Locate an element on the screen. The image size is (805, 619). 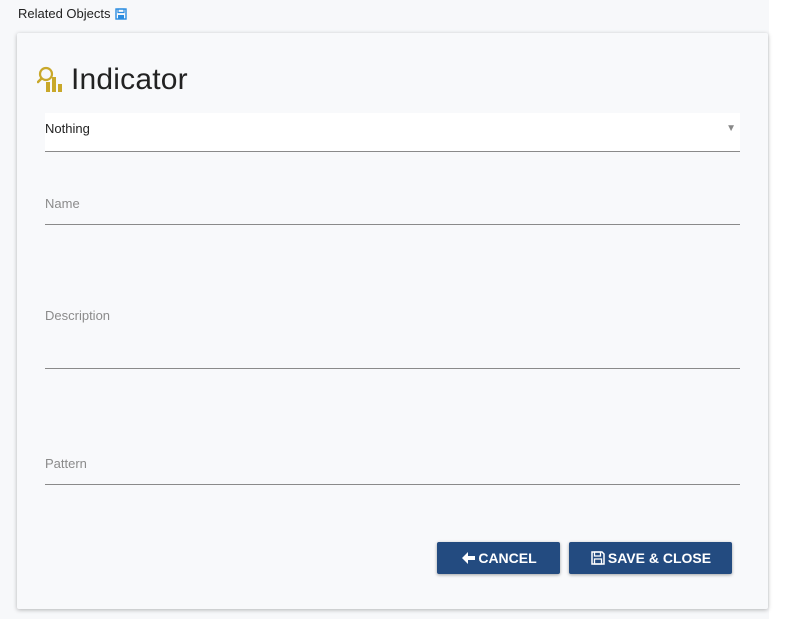
indicator-icon is located at coordinates (50, 80).